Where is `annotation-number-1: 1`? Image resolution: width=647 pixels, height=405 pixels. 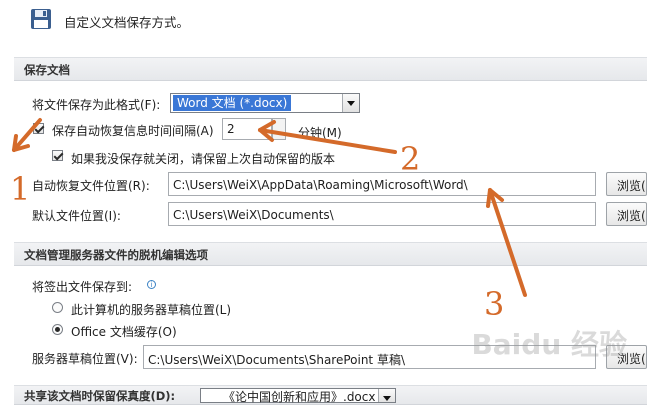 annotation-number-1: 1 is located at coordinates (20, 189).